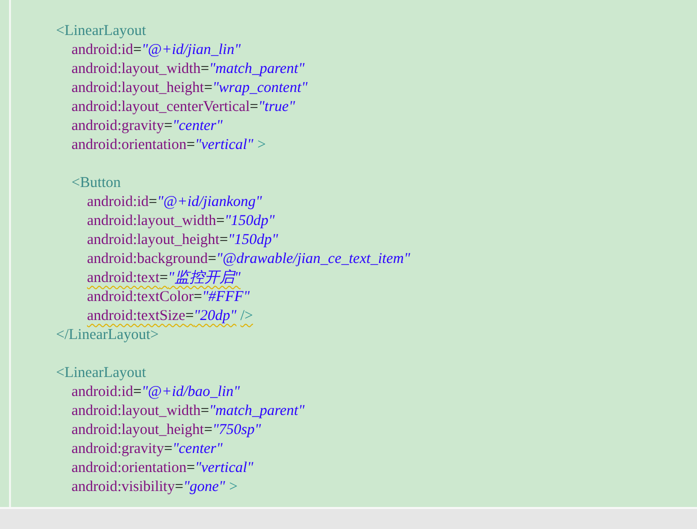 The image size is (697, 529). I want to click on code-line: android:id="@+id/jiankong", so click(174, 202).